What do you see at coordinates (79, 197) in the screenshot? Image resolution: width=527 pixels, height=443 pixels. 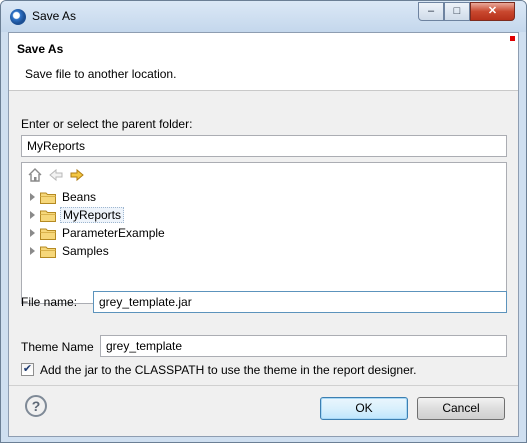 I see `tree-item-label: Beans` at bounding box center [79, 197].